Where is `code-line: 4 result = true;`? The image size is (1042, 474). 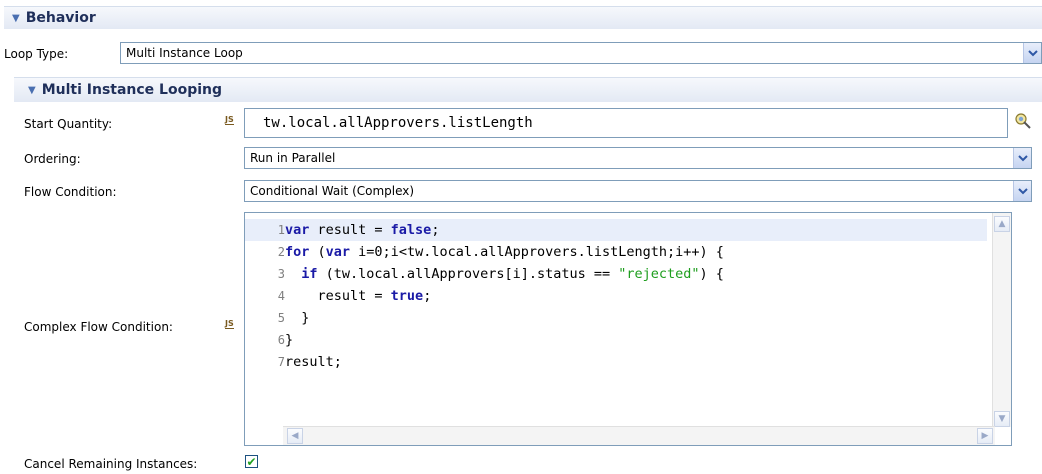 code-line: 4 result = true; is located at coordinates (616, 296).